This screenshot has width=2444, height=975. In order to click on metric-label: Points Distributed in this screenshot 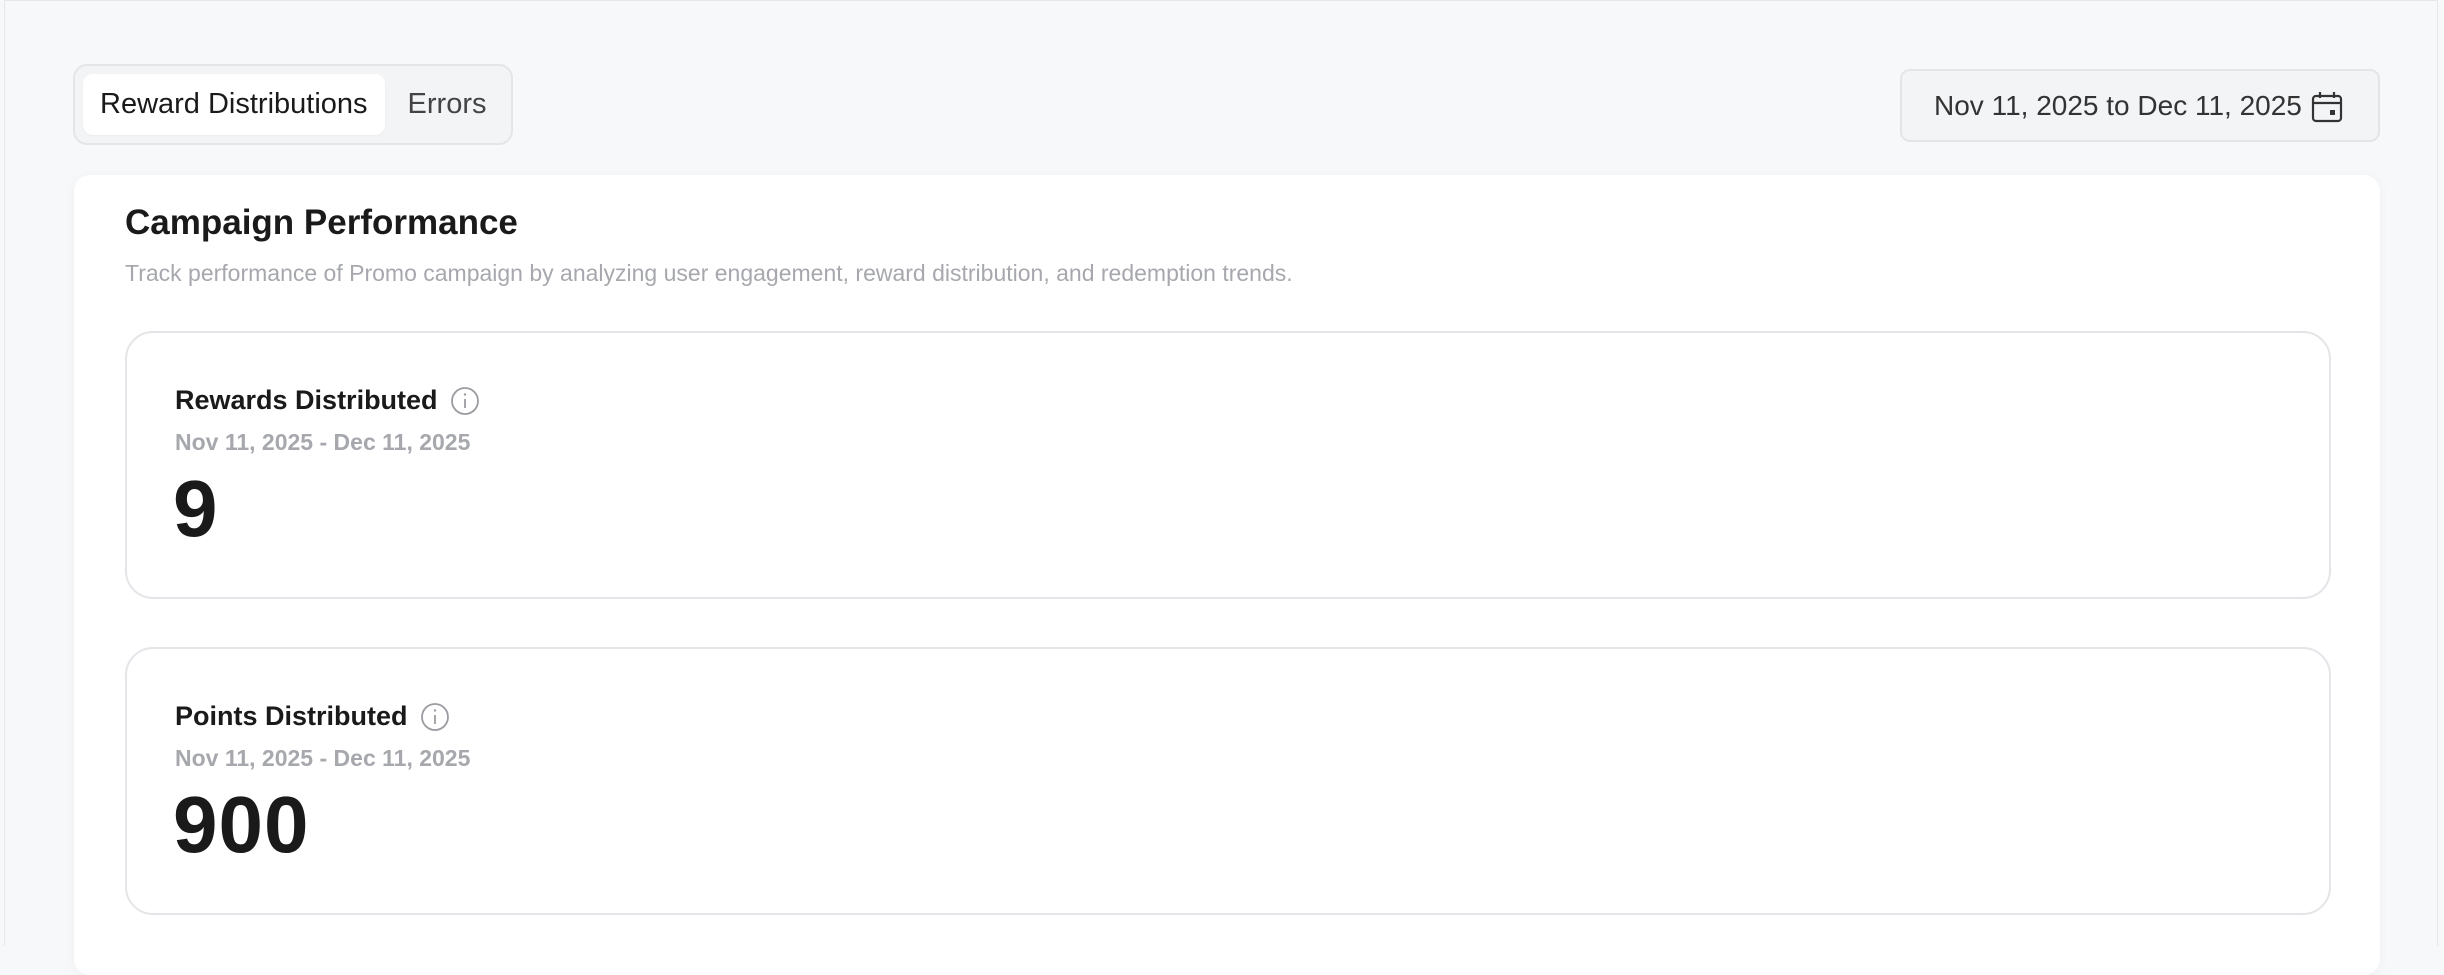, I will do `click(291, 716)`.